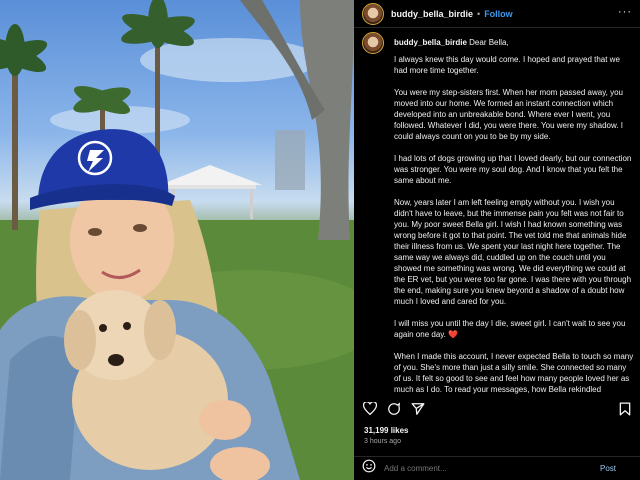 The height and width of the screenshot is (480, 640). Describe the element at coordinates (625, 12) in the screenshot. I see `more-icon: ···` at that location.